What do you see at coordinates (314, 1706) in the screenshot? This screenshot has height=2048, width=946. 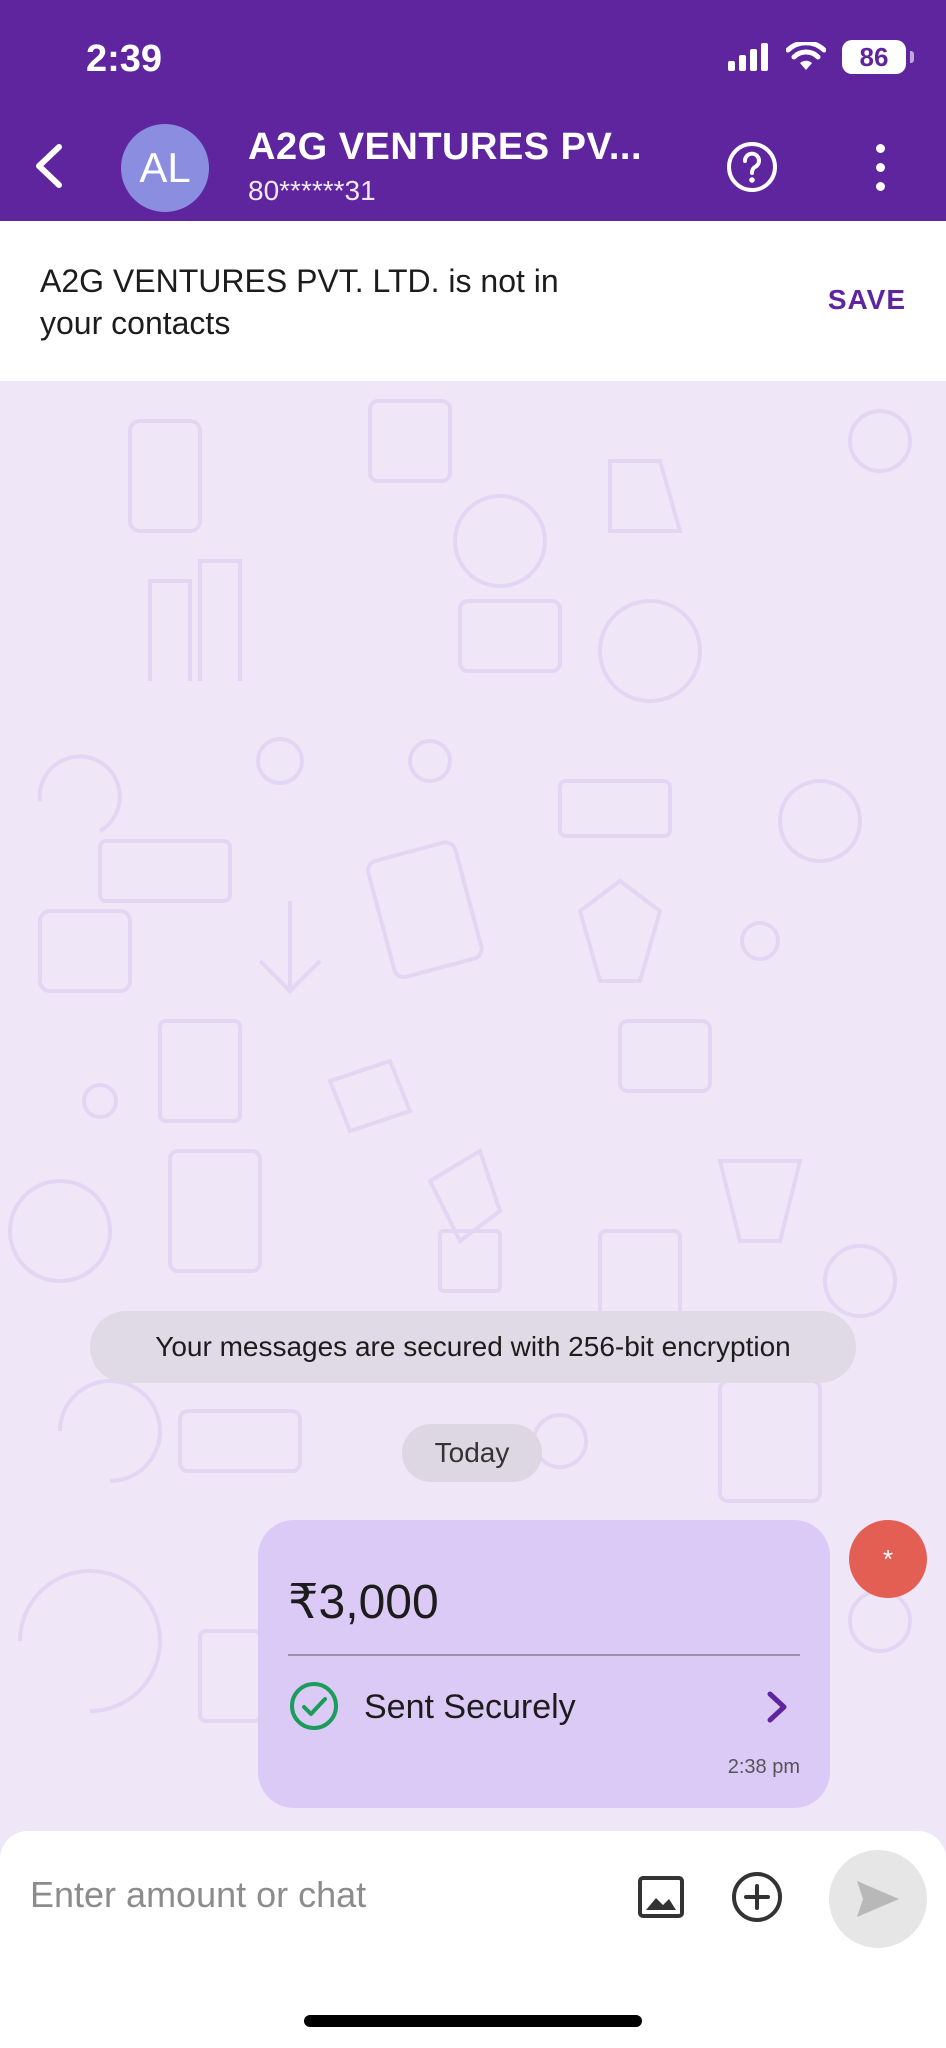 I see `check-circle-icon` at bounding box center [314, 1706].